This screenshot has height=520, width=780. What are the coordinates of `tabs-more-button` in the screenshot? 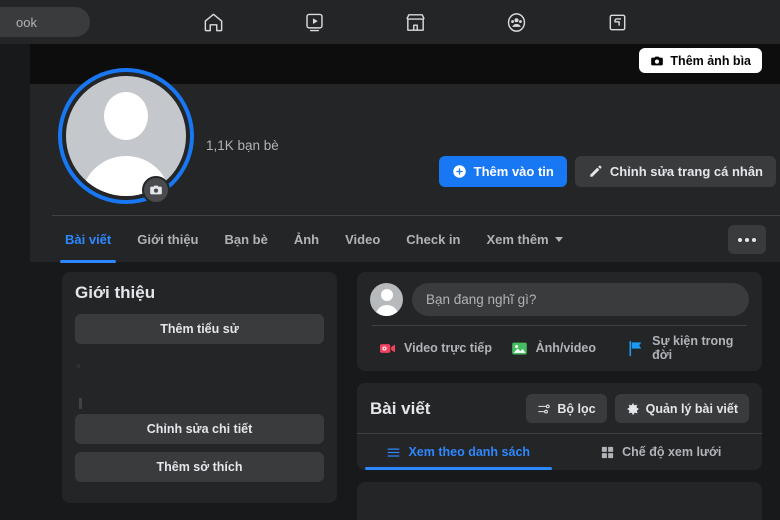 It's located at (747, 239).